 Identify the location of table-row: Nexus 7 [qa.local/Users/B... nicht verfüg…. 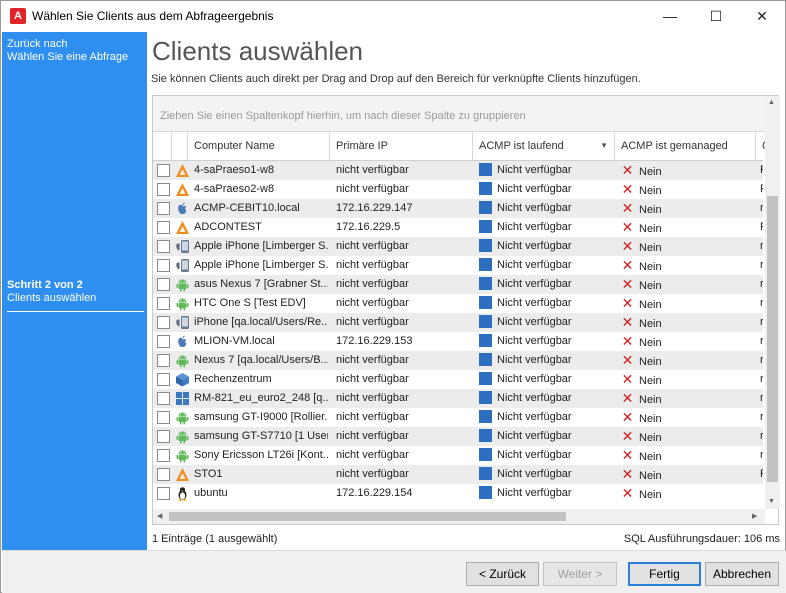
(458, 360).